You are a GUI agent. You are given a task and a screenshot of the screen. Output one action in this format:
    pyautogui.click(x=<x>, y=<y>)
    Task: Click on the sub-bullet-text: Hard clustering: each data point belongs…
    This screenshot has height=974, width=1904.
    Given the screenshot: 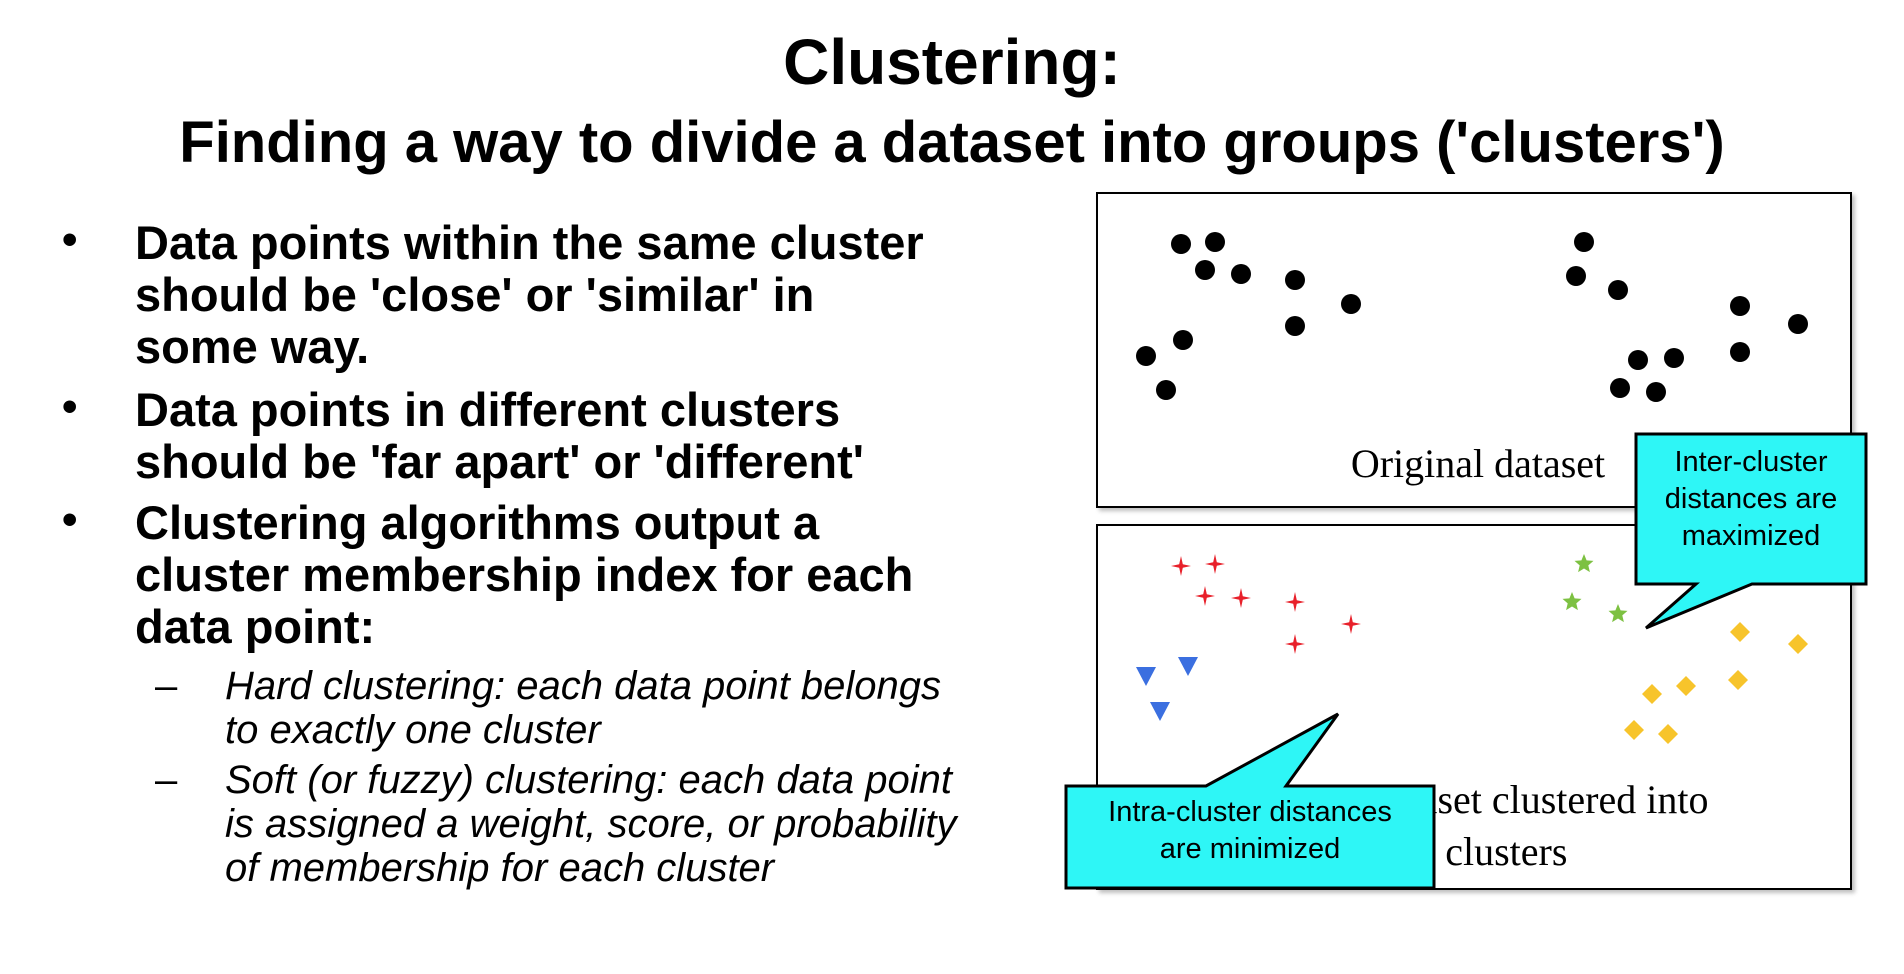 What is the action you would take?
    pyautogui.click(x=583, y=708)
    